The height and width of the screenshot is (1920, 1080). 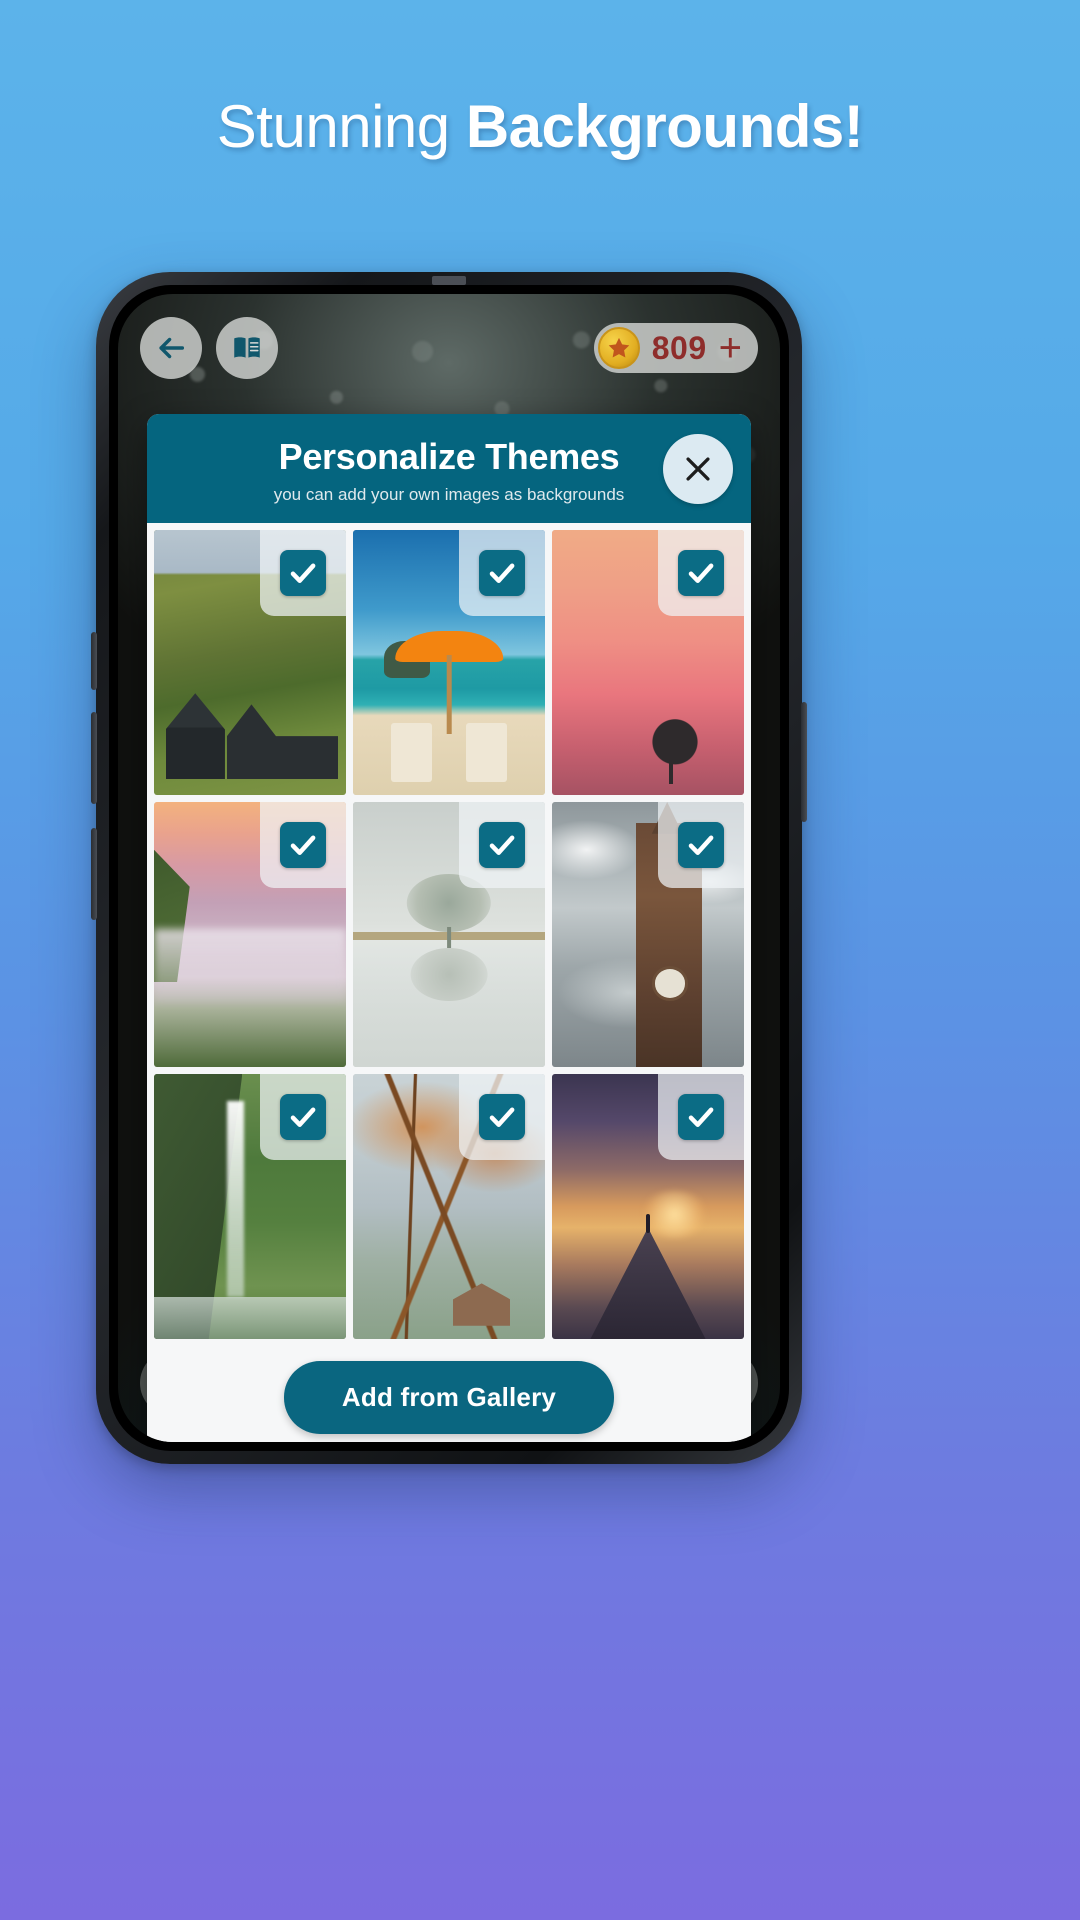 I want to click on coin-counter: 809 +, so click(x=675, y=348).